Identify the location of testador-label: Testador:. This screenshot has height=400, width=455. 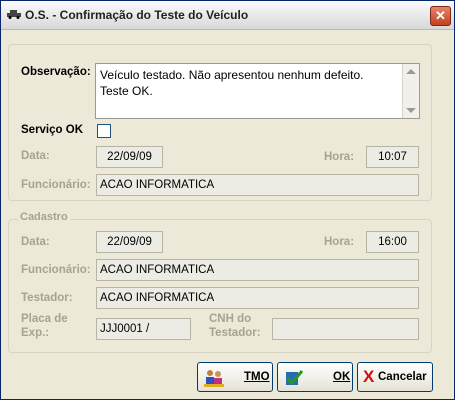
(47, 298).